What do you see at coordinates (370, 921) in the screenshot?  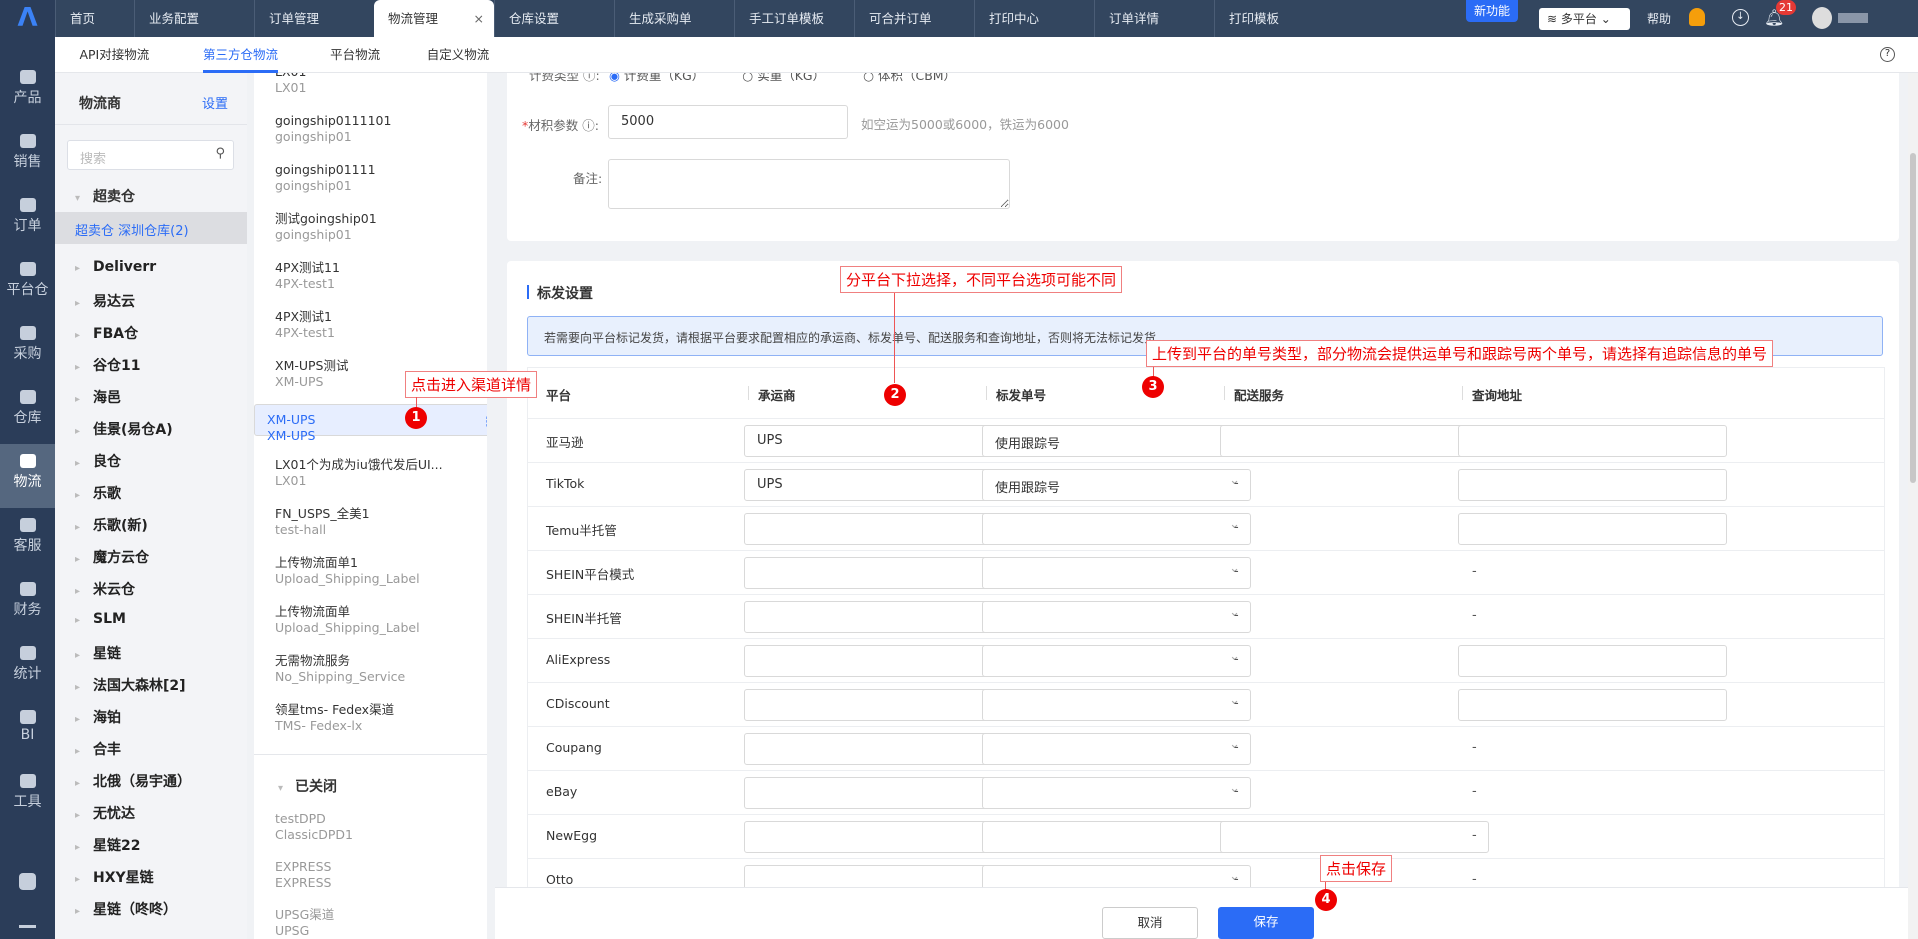 I see `closed-channel-item: UPSG渠道 UPSG` at bounding box center [370, 921].